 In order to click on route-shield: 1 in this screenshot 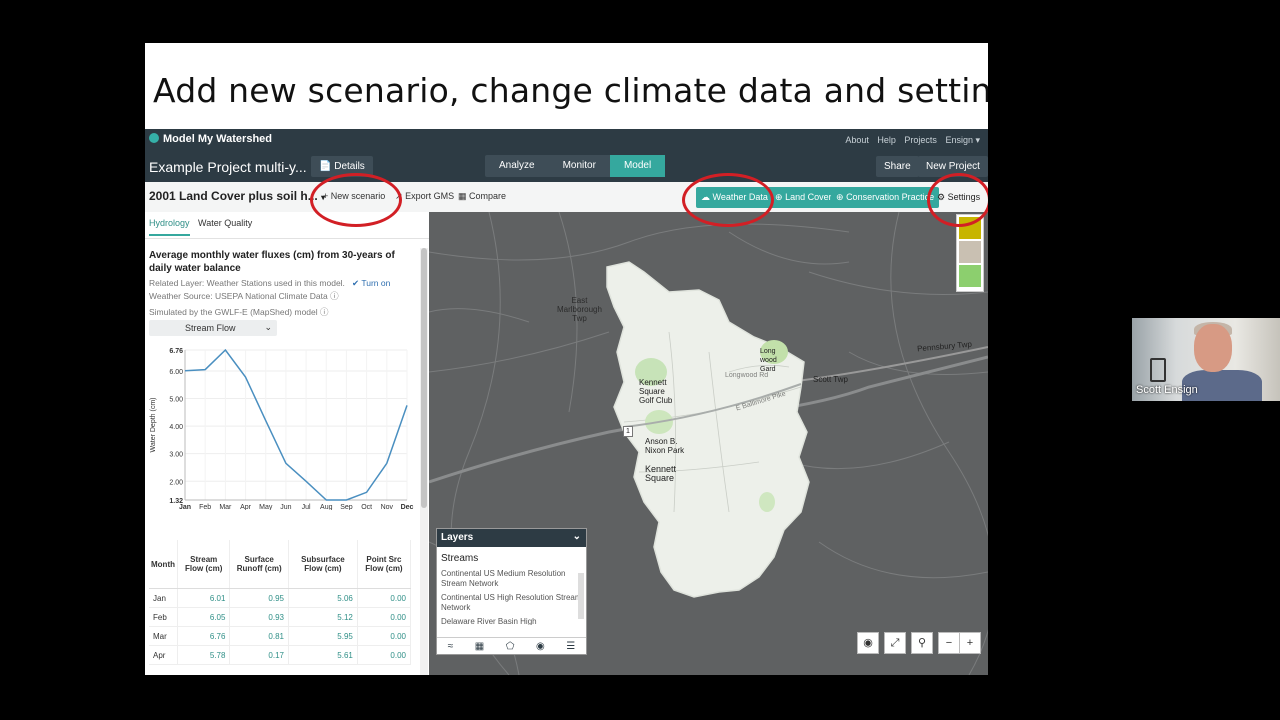, I will do `click(628, 431)`.